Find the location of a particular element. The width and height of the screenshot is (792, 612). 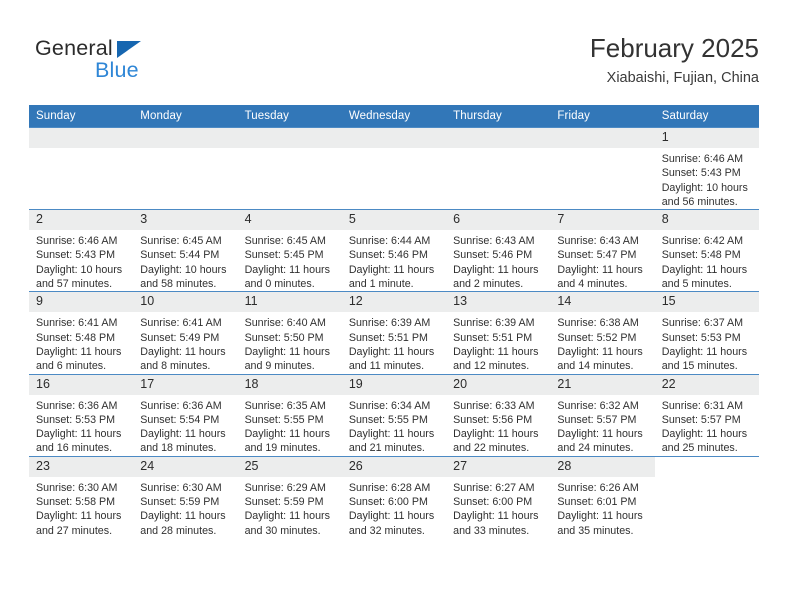

day-daylight-line-text: and 6 minutes. is located at coordinates (71, 366).